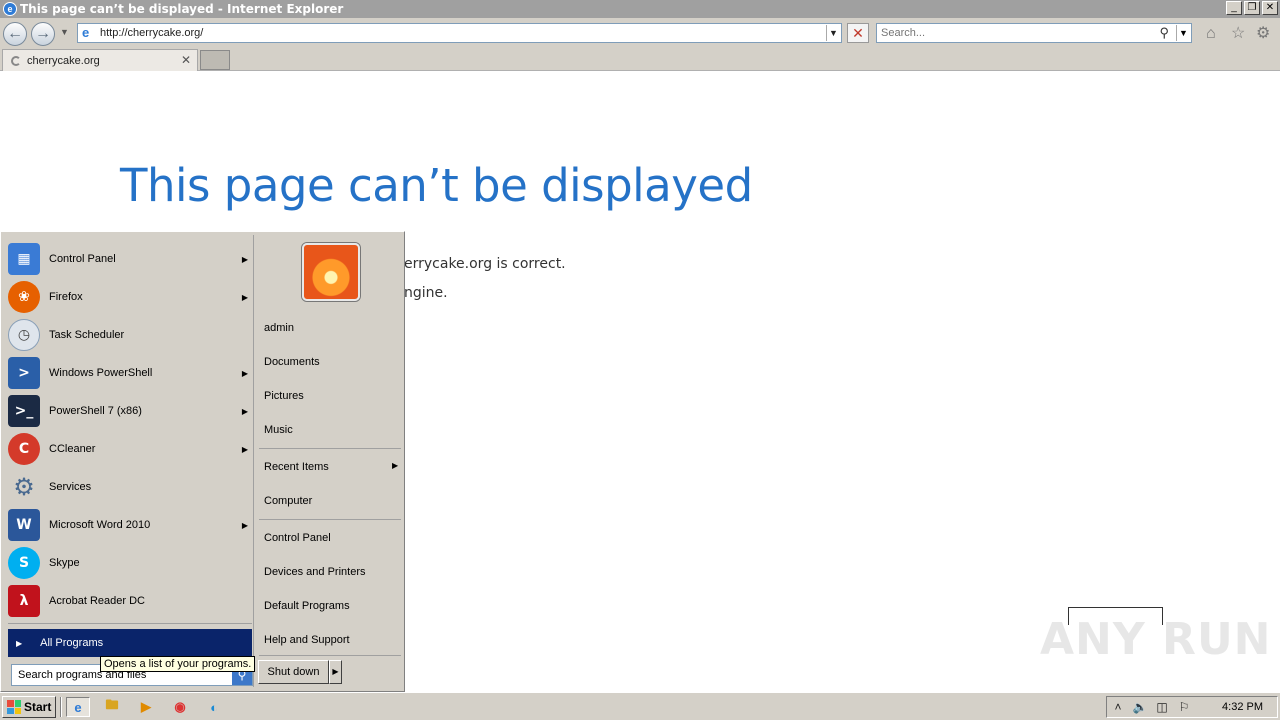  Describe the element at coordinates (640, 59) in the screenshot. I see `tab-row: cherrycake.org ✕` at that location.